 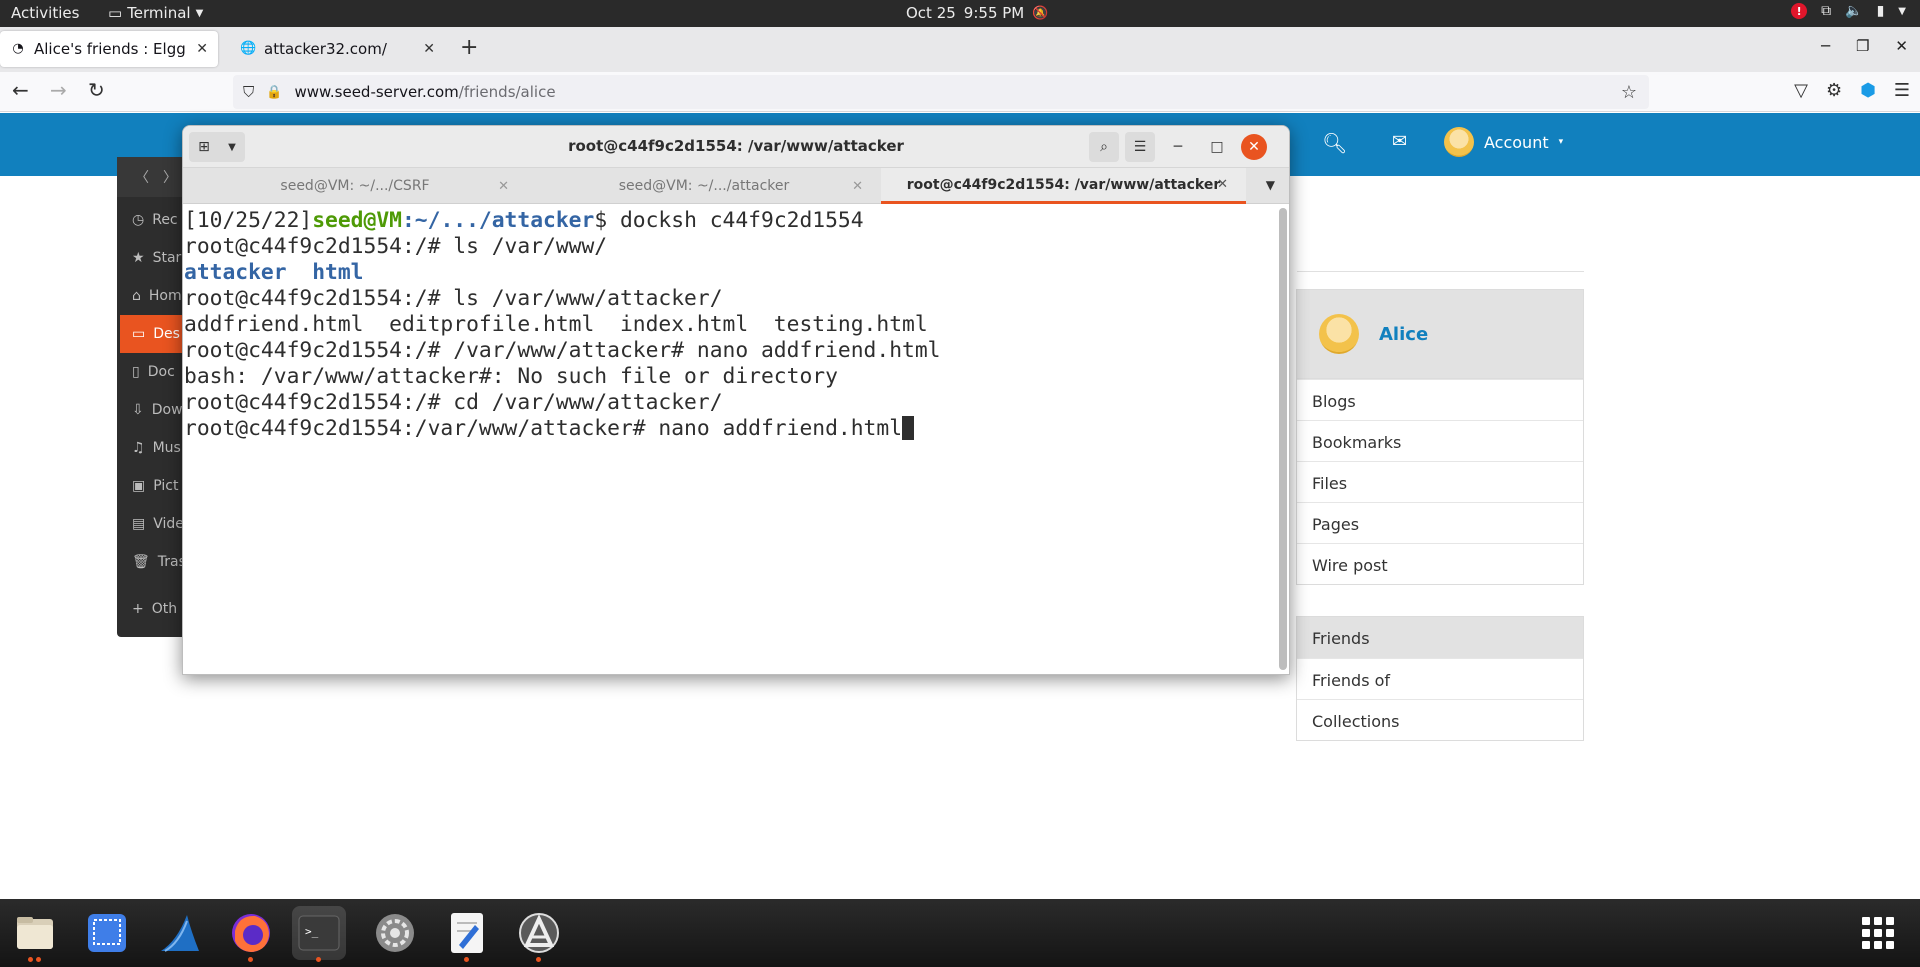 I want to click on lock-icon: 🔒, so click(x=274, y=92).